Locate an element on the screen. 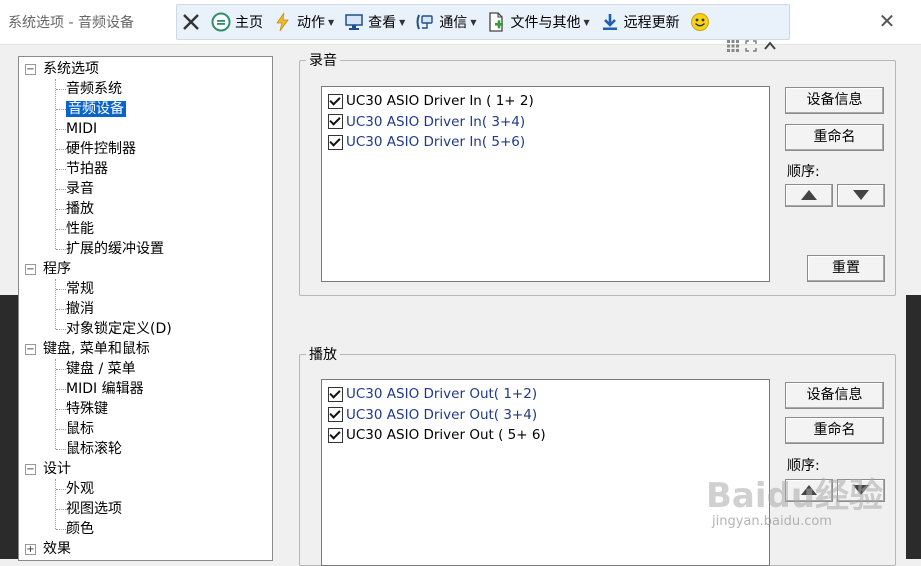 This screenshot has height=566, width=921. tree-item: 颜色 is located at coordinates (80, 529).